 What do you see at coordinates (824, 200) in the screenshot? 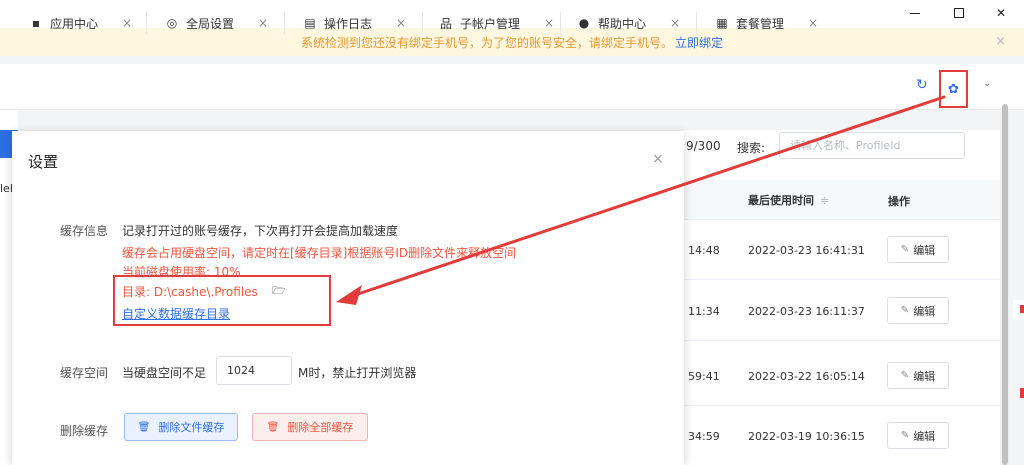
I see `sort-icon: ≑` at bounding box center [824, 200].